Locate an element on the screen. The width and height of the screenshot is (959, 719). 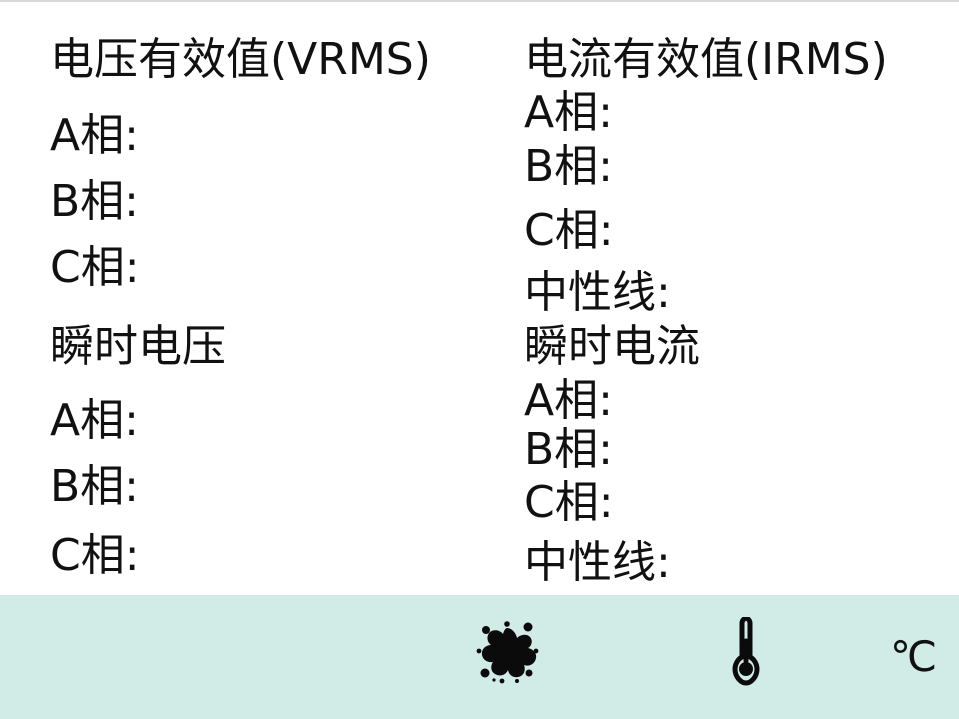
instant-current-phase-a-label: A相: is located at coordinates (568, 400).